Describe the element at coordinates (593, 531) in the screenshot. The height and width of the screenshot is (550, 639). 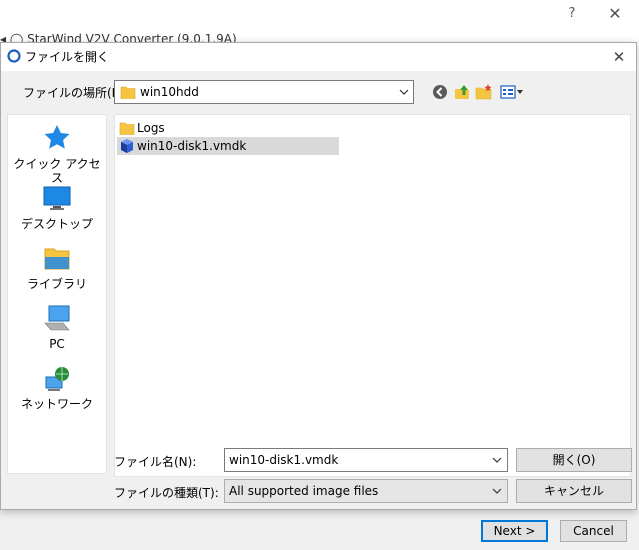
I see `cancel-button: Cancel` at that location.